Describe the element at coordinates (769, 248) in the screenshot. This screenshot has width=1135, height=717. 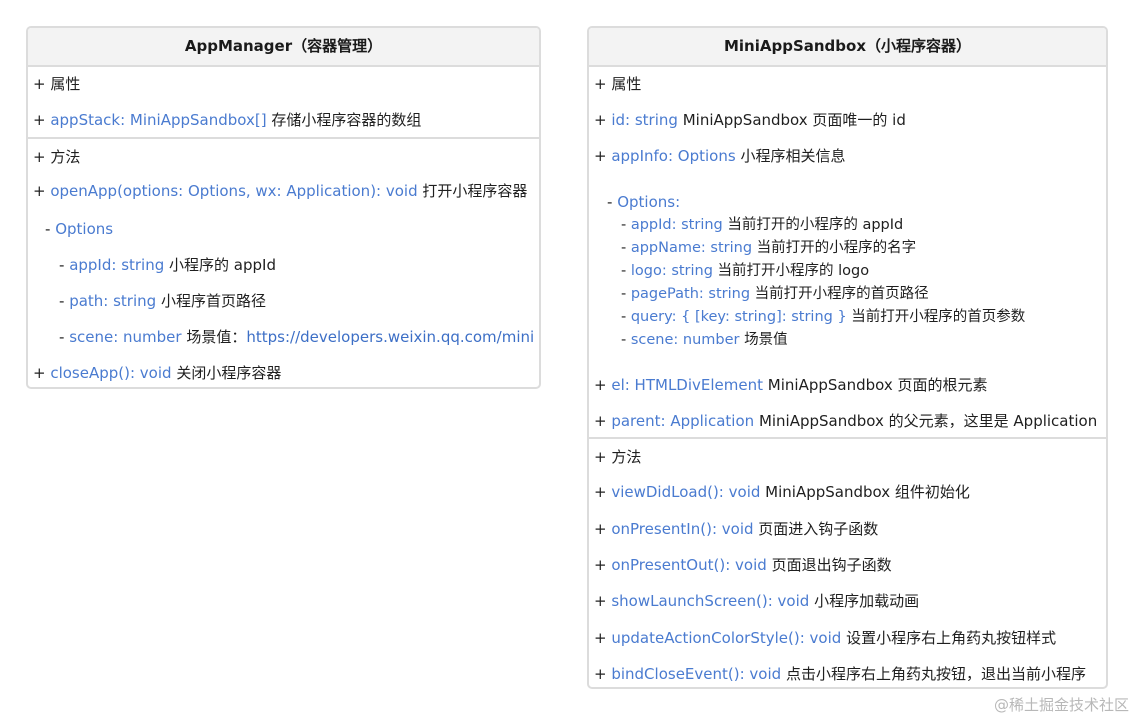
I see `option-appname: - appName: string 当前打开的小程序的名字` at that location.